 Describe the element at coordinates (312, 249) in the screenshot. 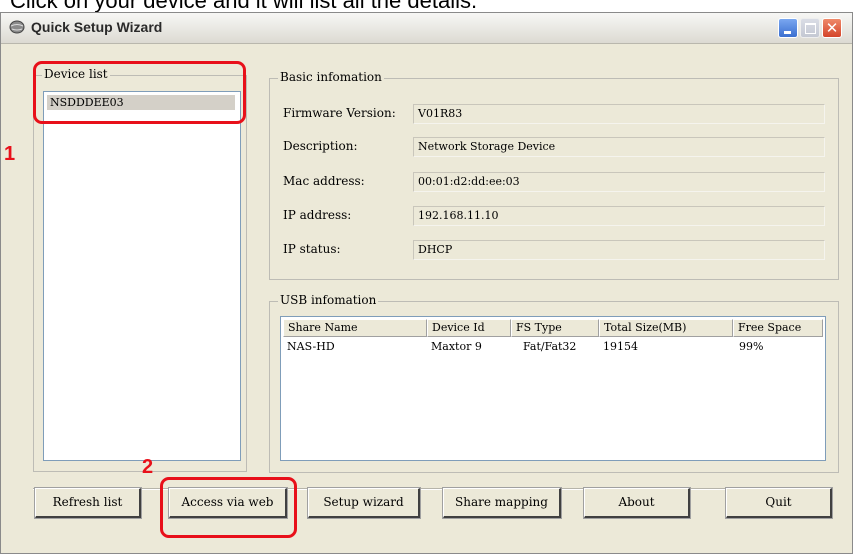

I see `ip-status-label: IP status:` at that location.